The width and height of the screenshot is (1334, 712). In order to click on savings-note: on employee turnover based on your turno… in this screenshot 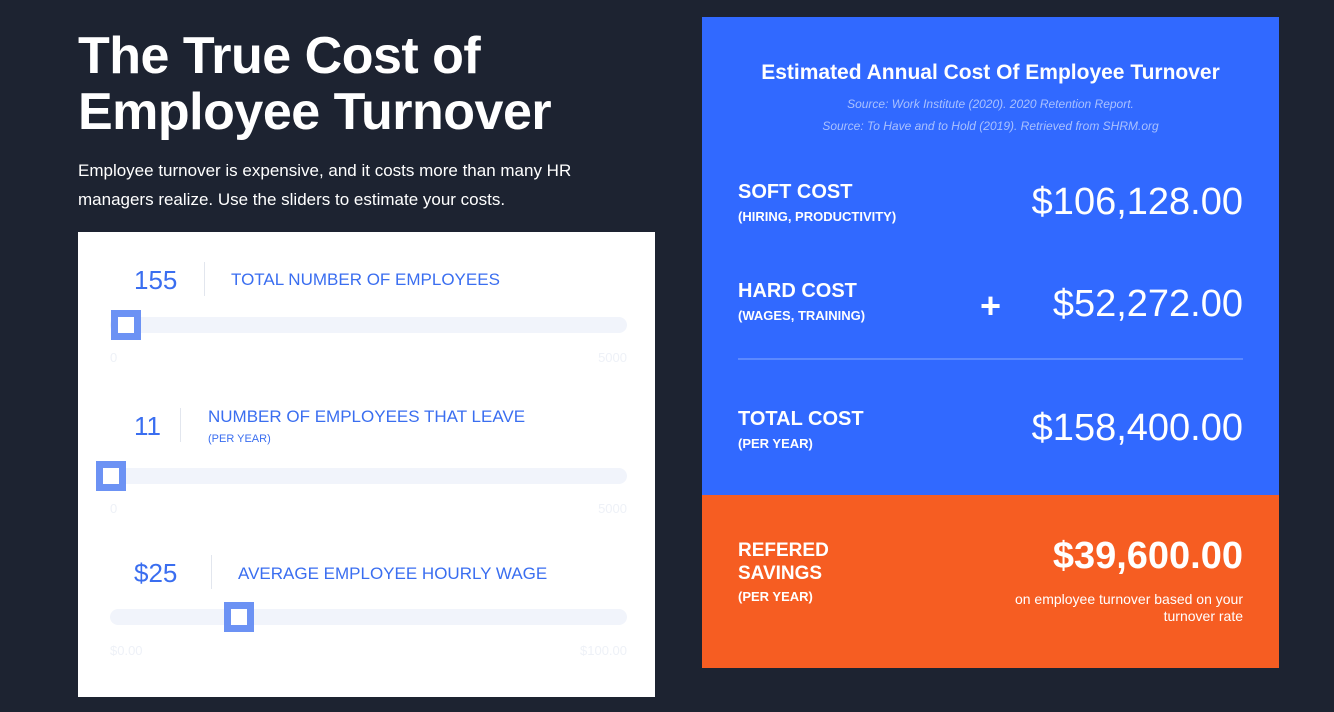, I will do `click(1128, 607)`.